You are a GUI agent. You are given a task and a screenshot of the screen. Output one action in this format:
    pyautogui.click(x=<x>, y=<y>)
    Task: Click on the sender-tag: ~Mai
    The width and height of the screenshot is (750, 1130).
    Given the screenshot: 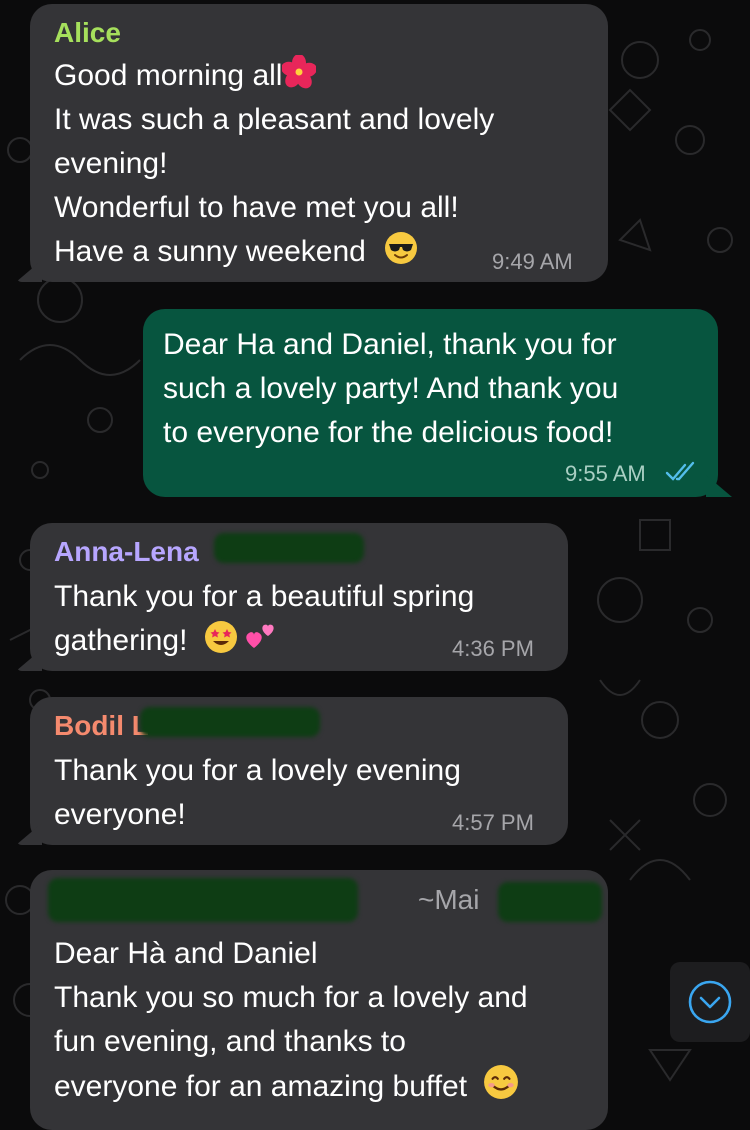 What is the action you would take?
    pyautogui.click(x=448, y=900)
    